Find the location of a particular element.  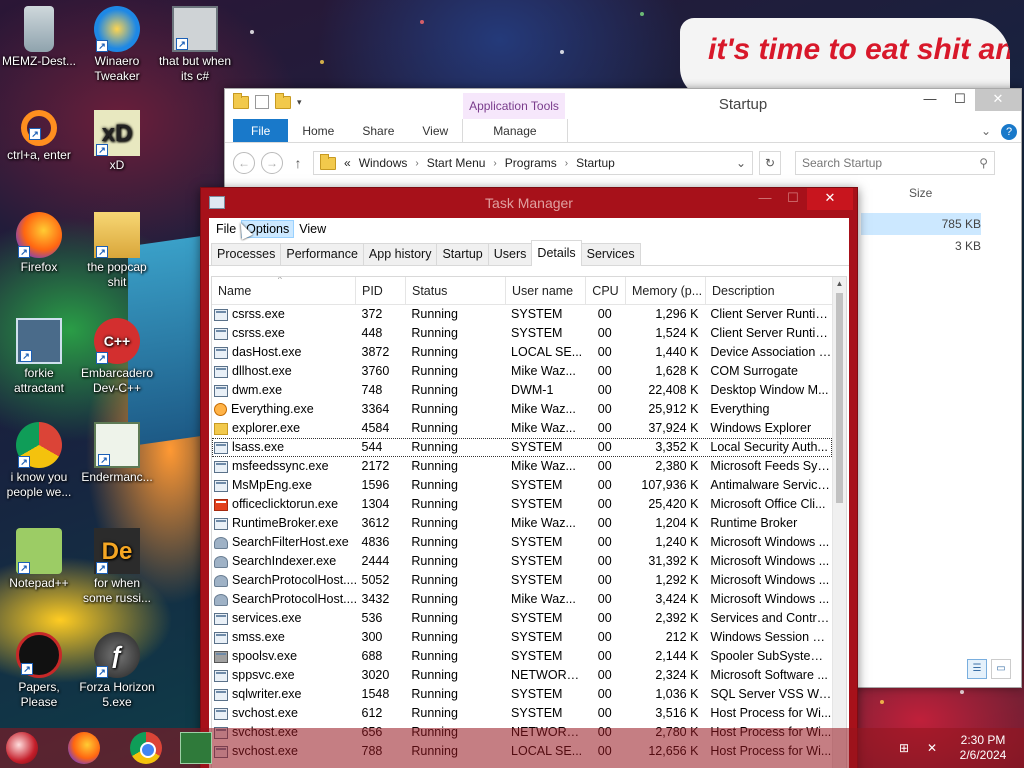

column-header-size: Size is located at coordinates (920, 193).